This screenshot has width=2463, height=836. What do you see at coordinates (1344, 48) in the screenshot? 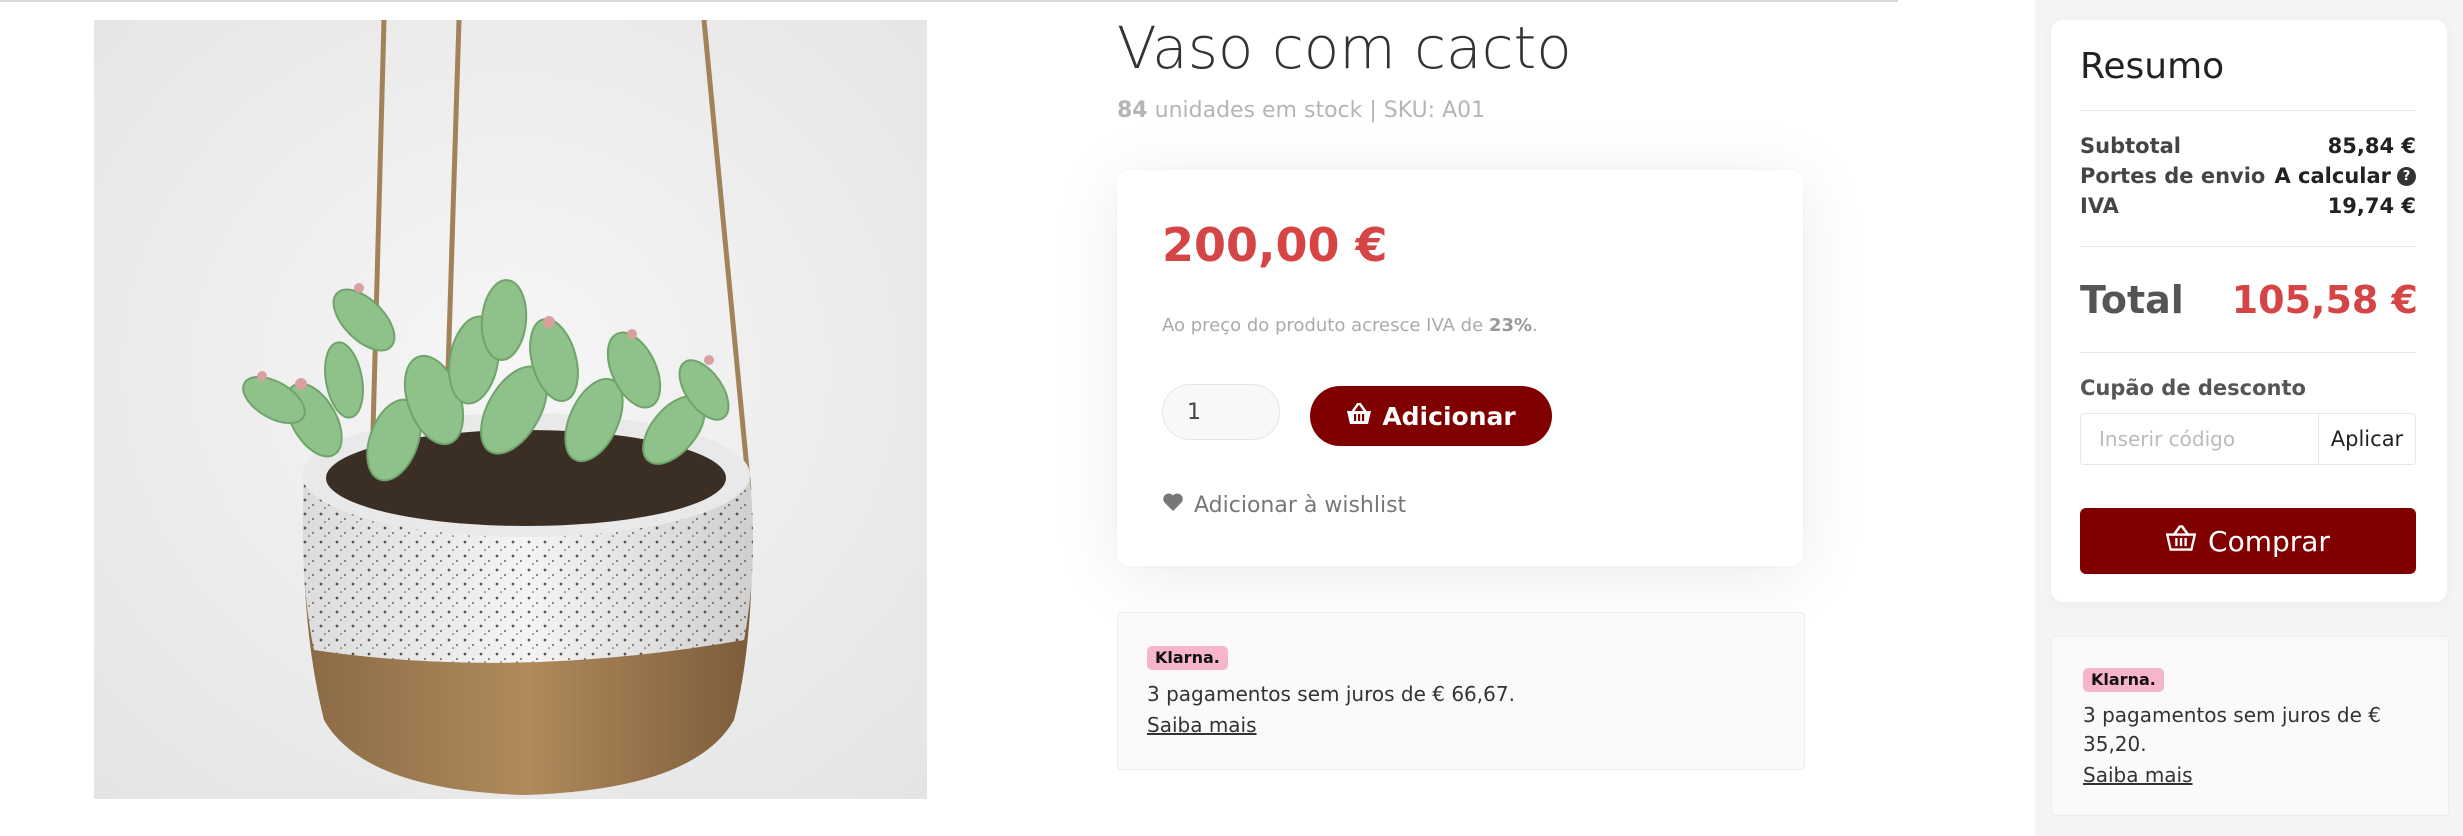
I see `product-title: Vaso com cacto` at bounding box center [1344, 48].